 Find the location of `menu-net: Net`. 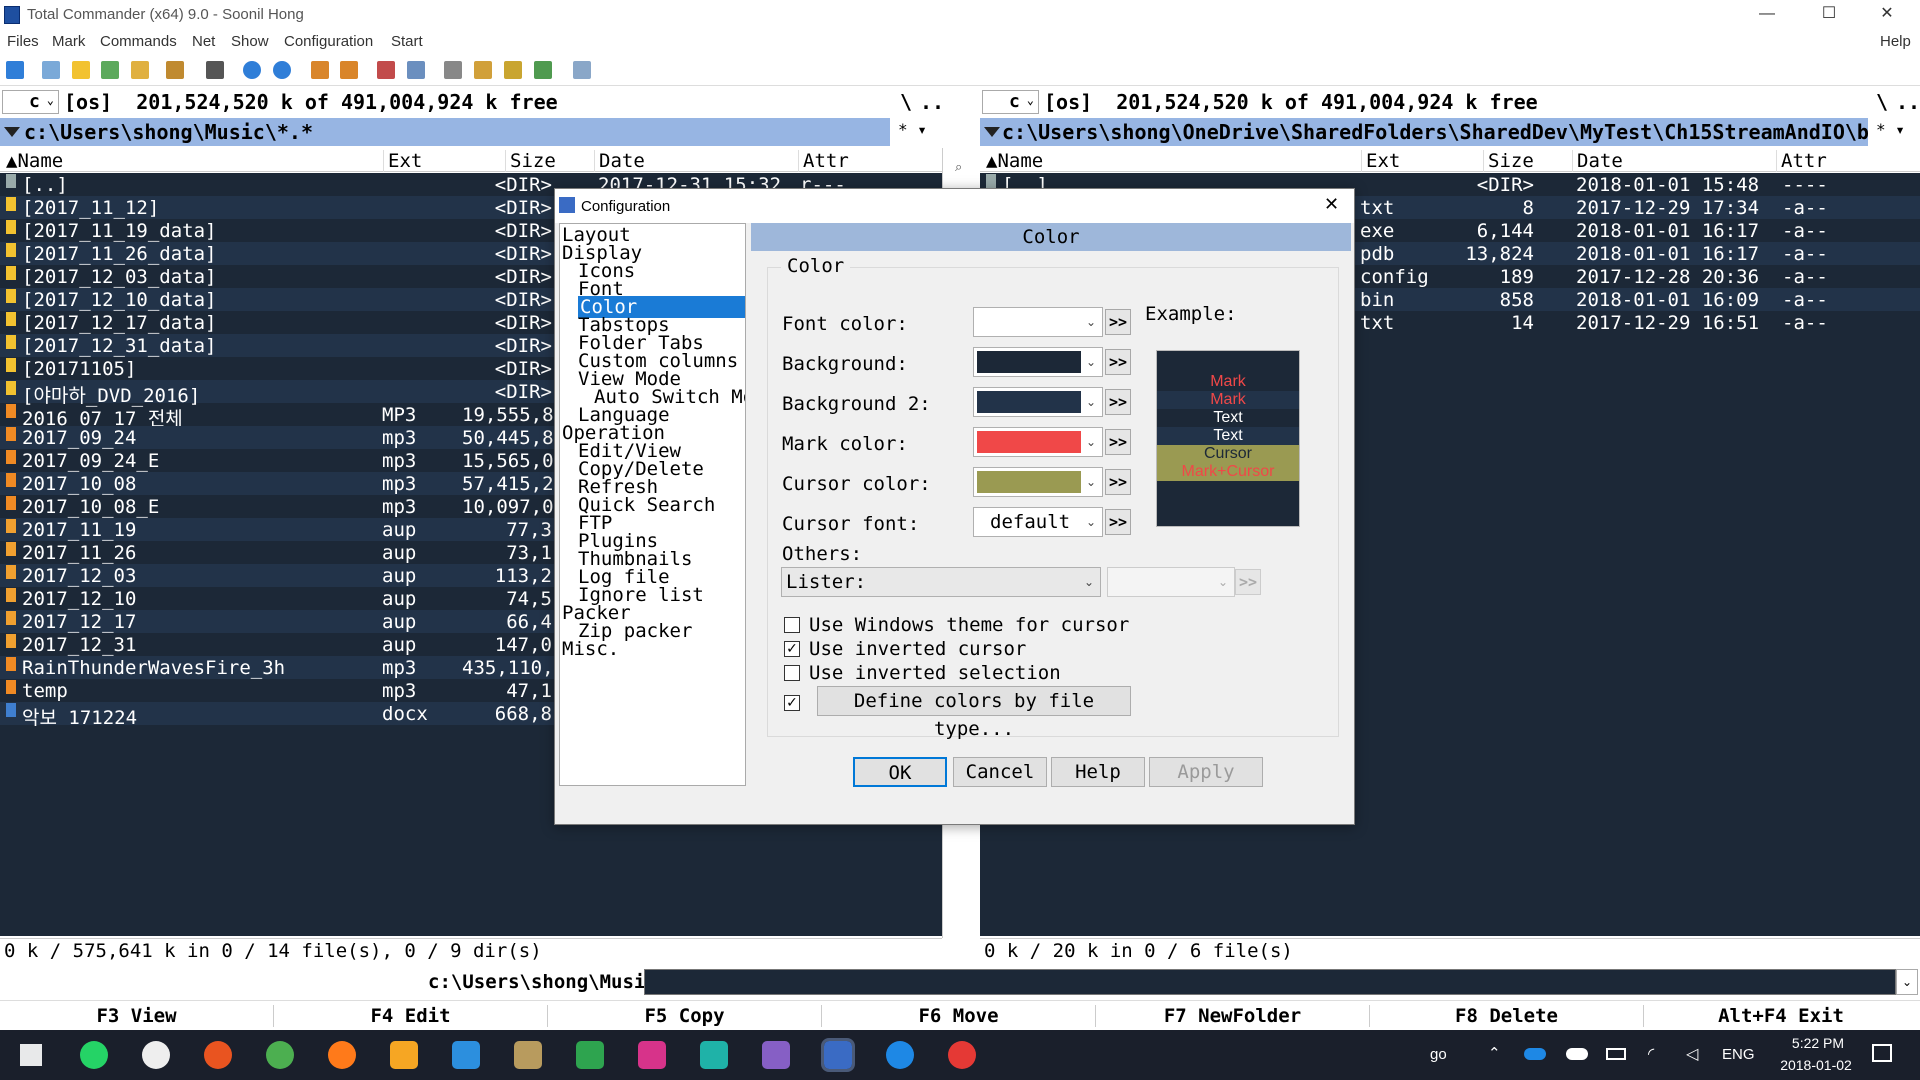

menu-net: Net is located at coordinates (203, 41).